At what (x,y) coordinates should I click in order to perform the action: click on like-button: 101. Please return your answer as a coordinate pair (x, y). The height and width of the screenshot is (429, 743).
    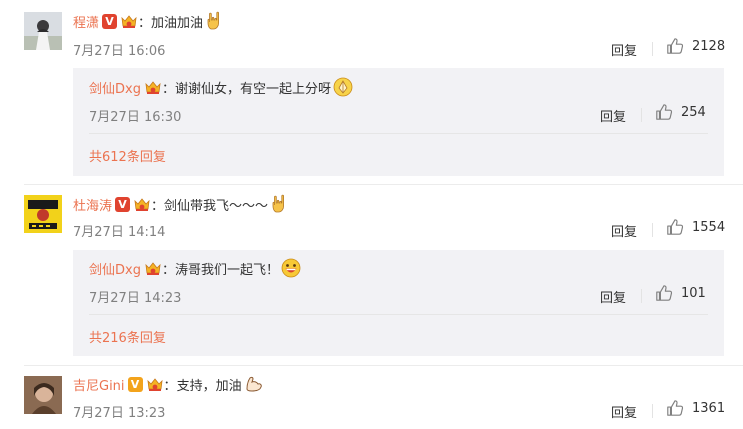
    Looking at the image, I should click on (680, 293).